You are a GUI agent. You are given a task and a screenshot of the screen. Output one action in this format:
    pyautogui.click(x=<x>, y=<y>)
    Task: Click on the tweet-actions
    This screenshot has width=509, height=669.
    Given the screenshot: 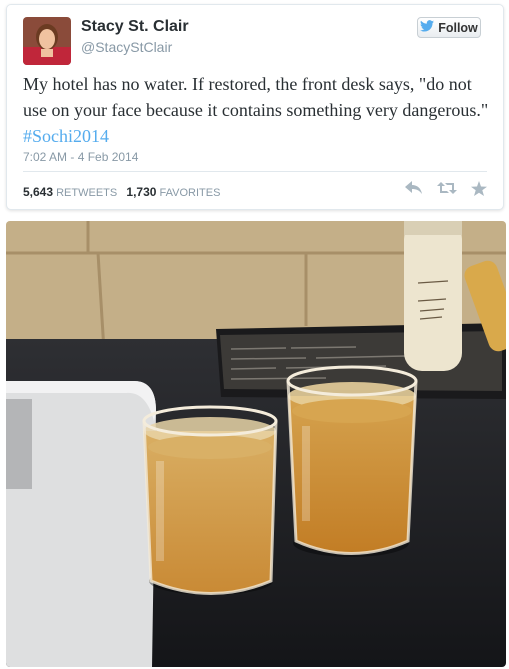 What is the action you would take?
    pyautogui.click(x=446, y=191)
    